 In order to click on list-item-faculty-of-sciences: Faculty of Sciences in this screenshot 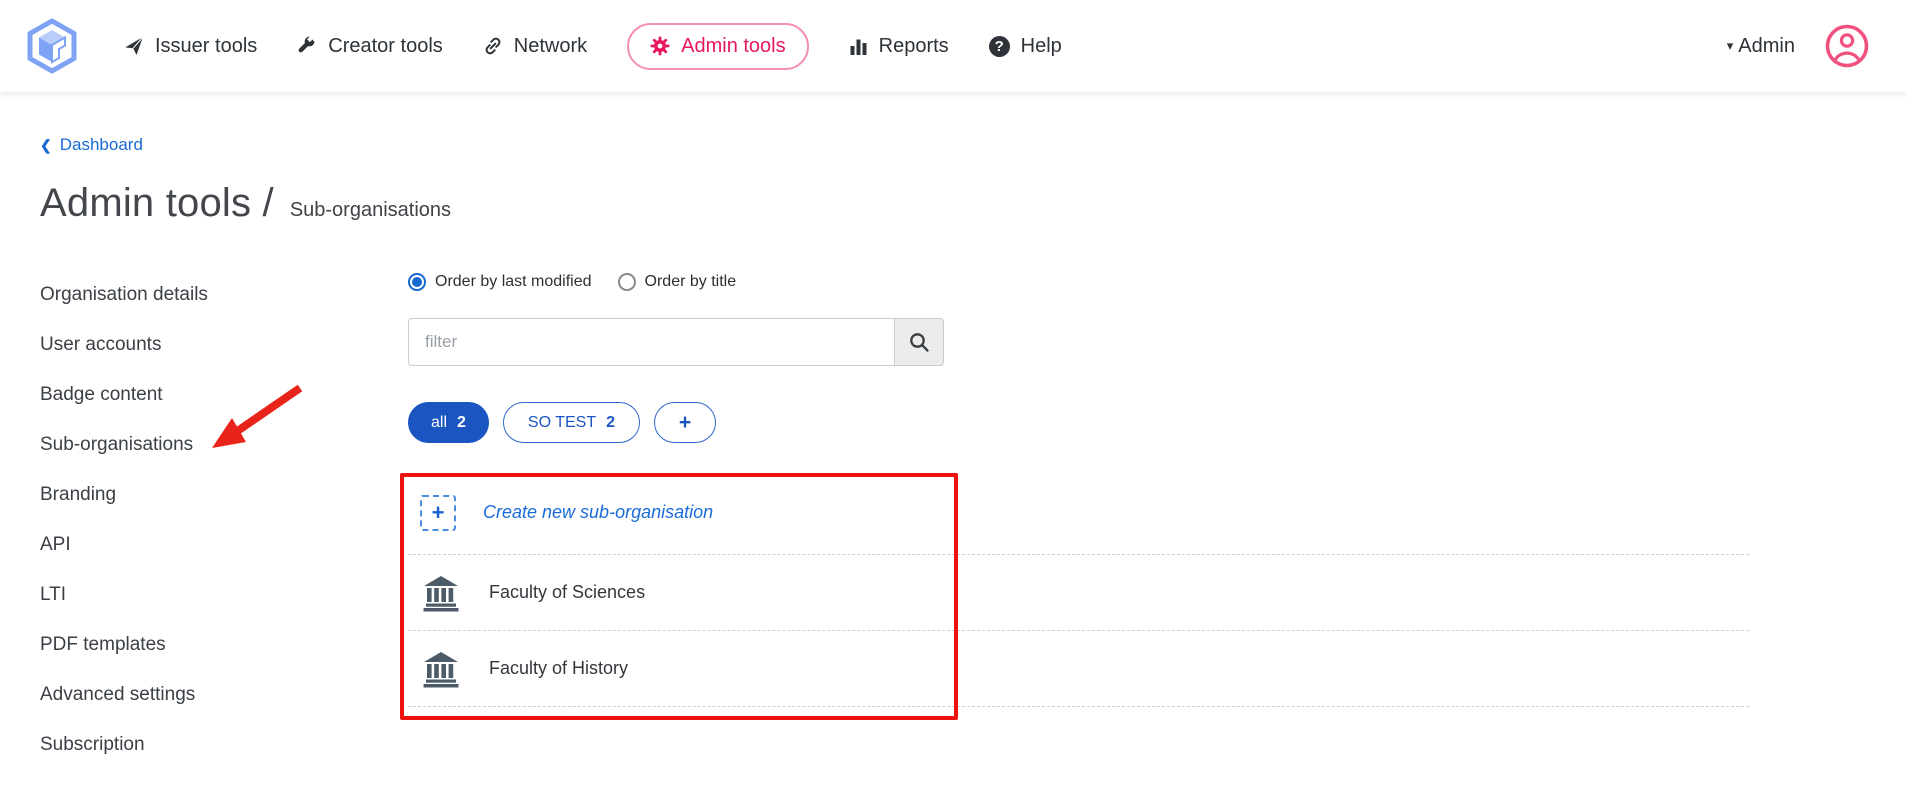, I will do `click(1078, 593)`.